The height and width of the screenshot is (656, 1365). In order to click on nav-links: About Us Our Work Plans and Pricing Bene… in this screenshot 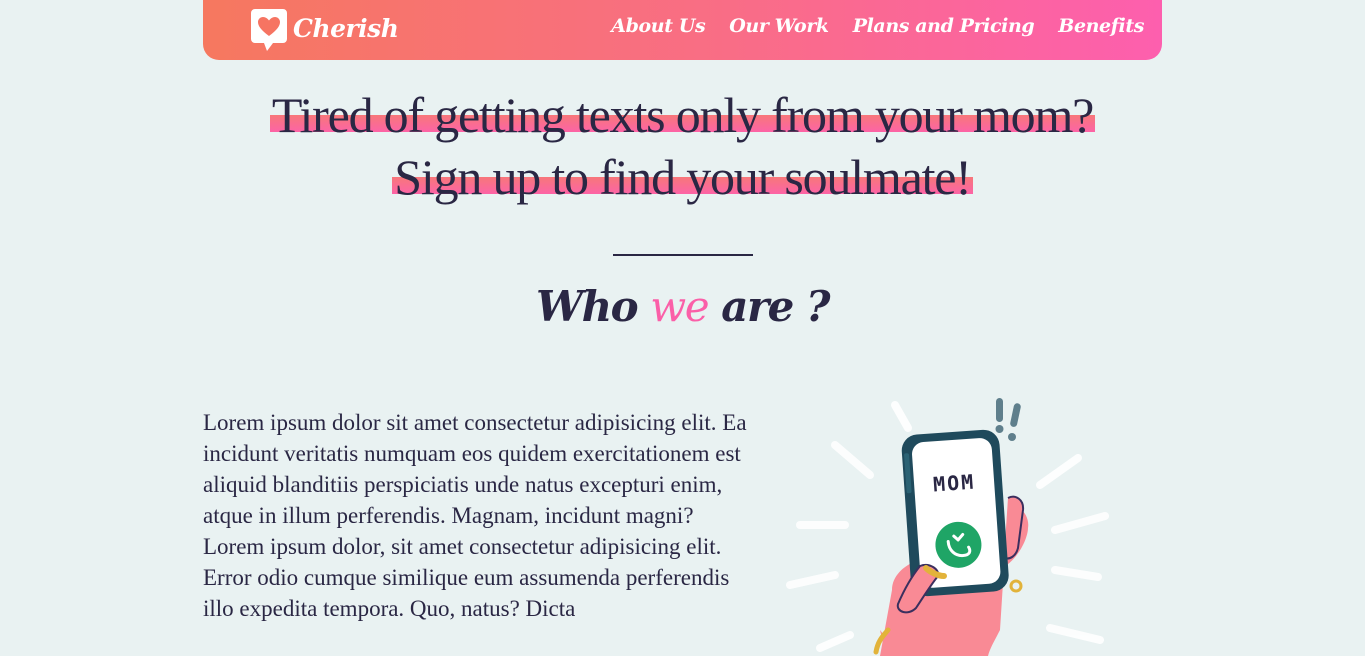, I will do `click(877, 26)`.